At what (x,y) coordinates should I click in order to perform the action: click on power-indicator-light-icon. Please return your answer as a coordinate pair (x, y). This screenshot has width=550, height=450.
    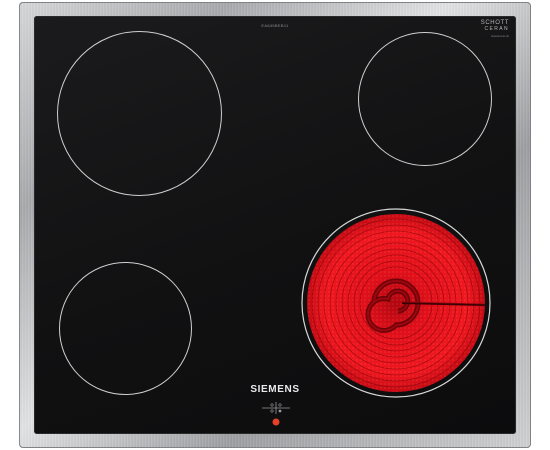
    Looking at the image, I should click on (276, 422).